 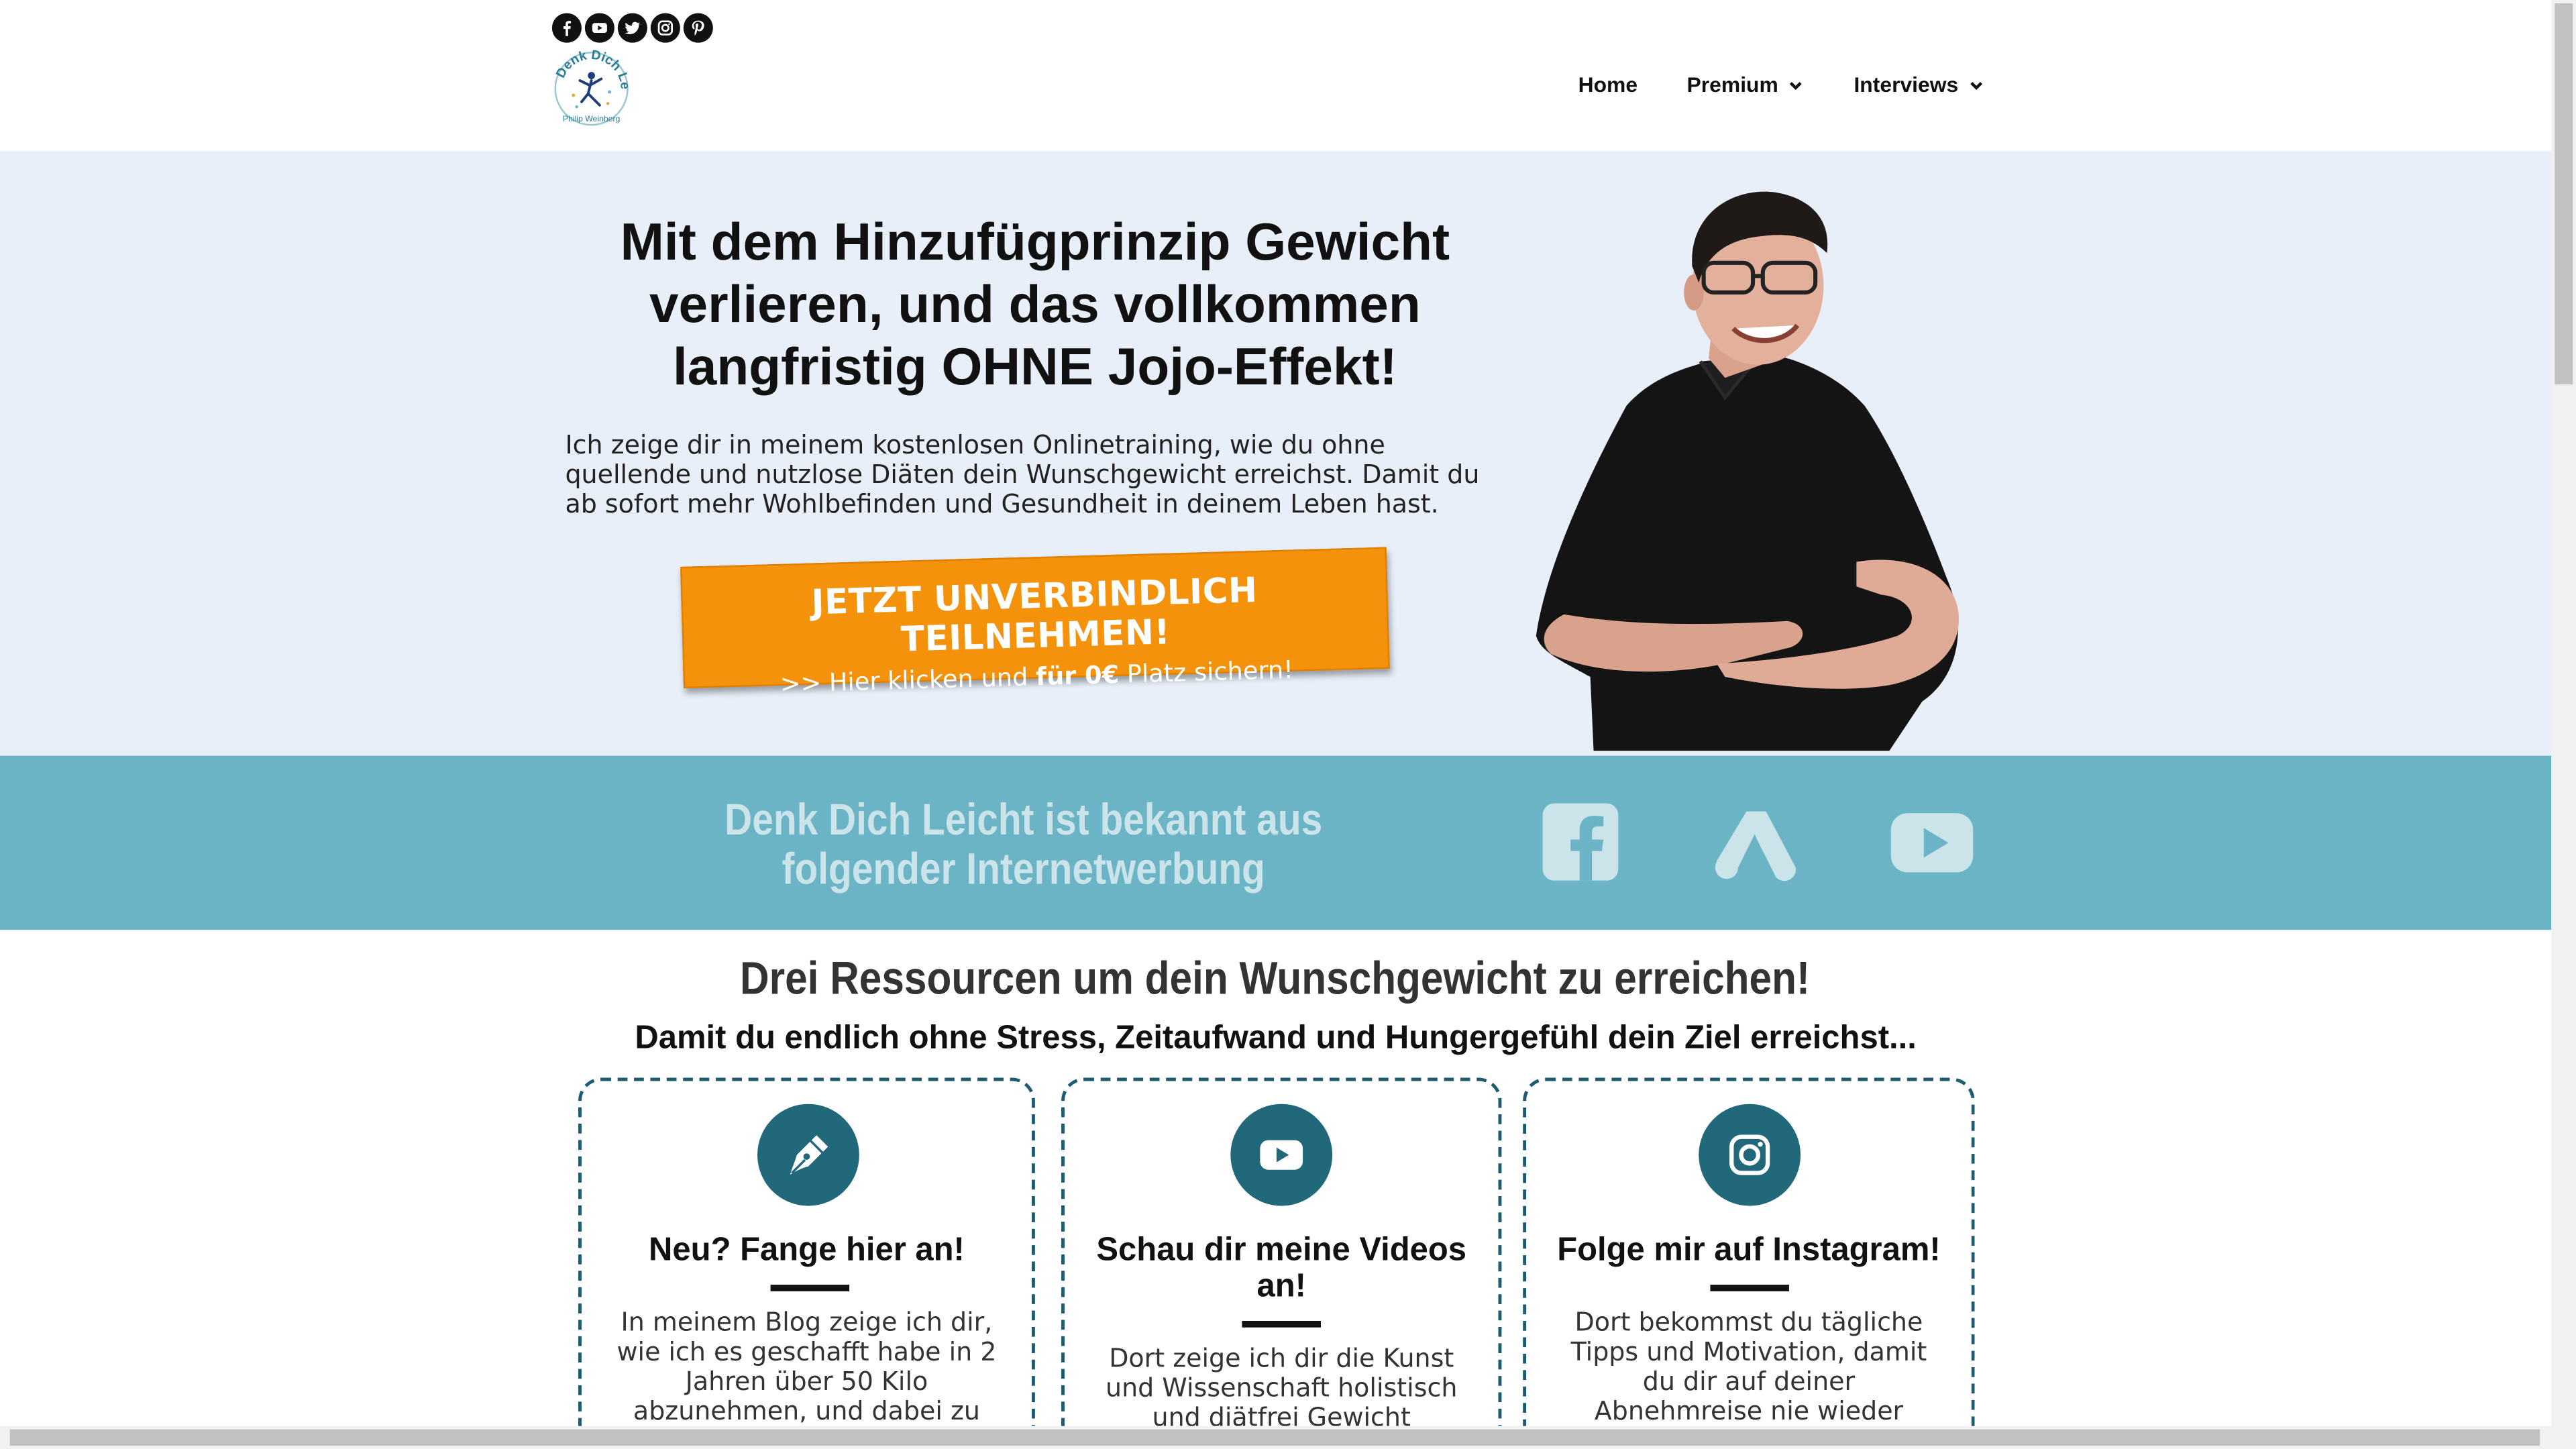 What do you see at coordinates (592, 118) in the screenshot?
I see `svg-text: Philip Weinberg` at bounding box center [592, 118].